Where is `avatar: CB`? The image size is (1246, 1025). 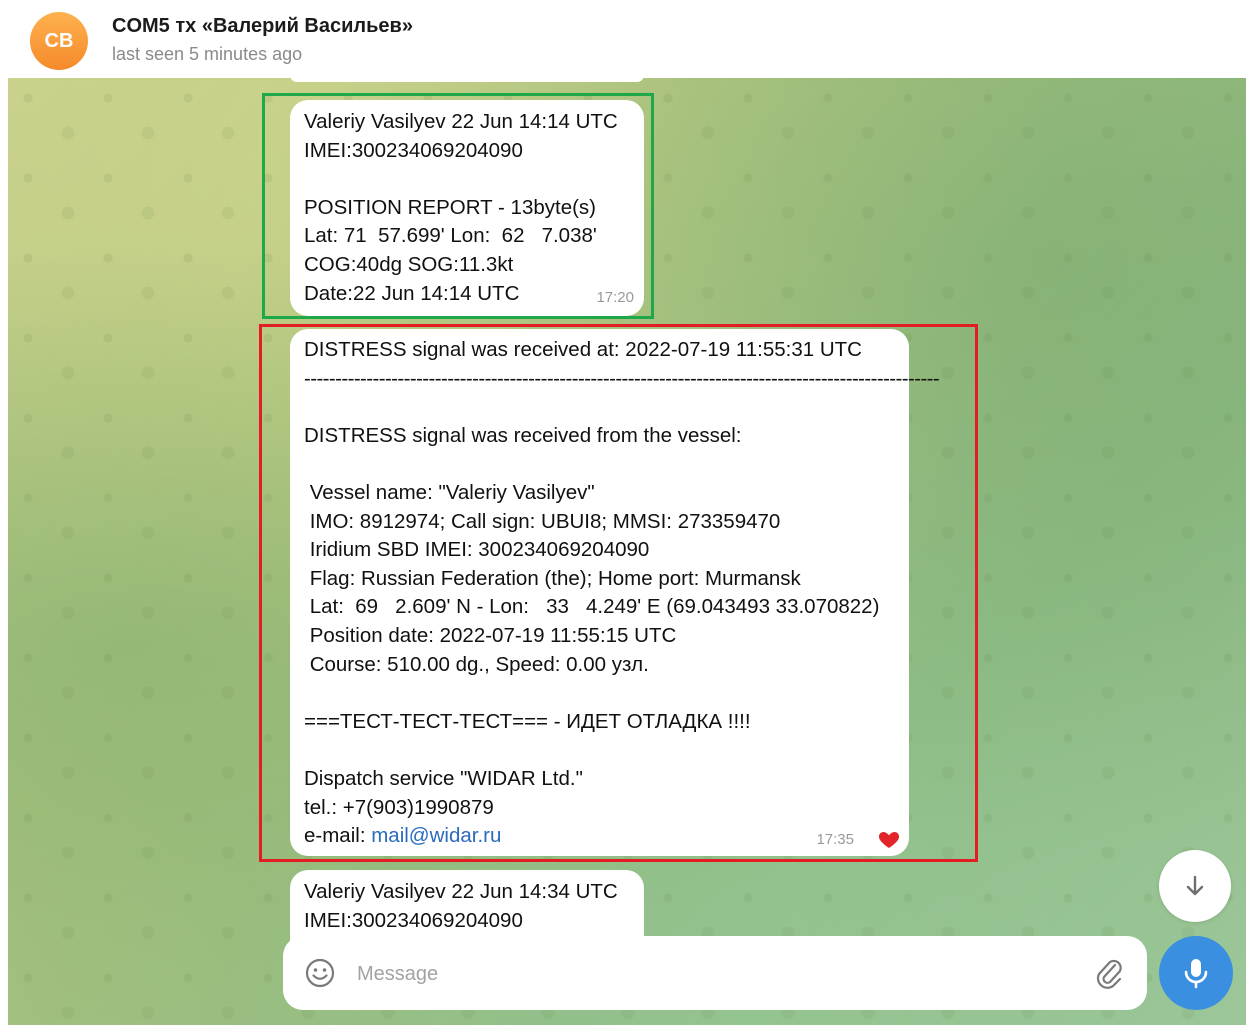 avatar: CB is located at coordinates (59, 41).